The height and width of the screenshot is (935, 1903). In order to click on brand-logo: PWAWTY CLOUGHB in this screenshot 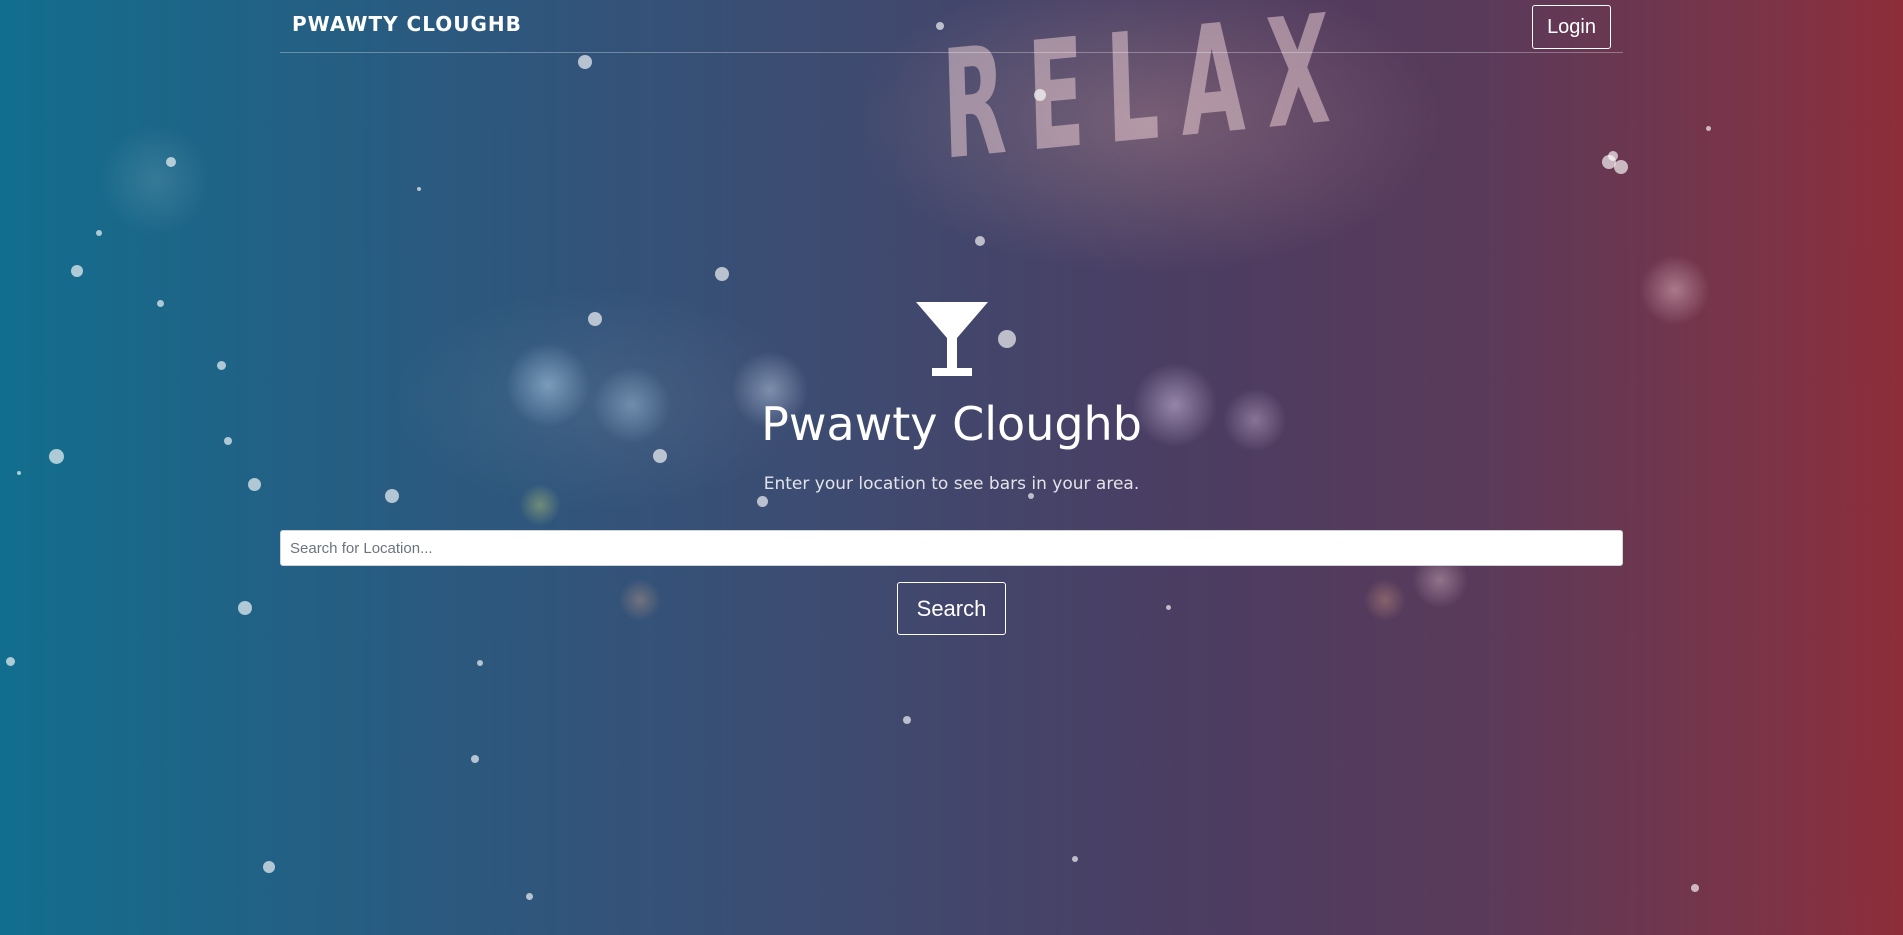, I will do `click(407, 24)`.